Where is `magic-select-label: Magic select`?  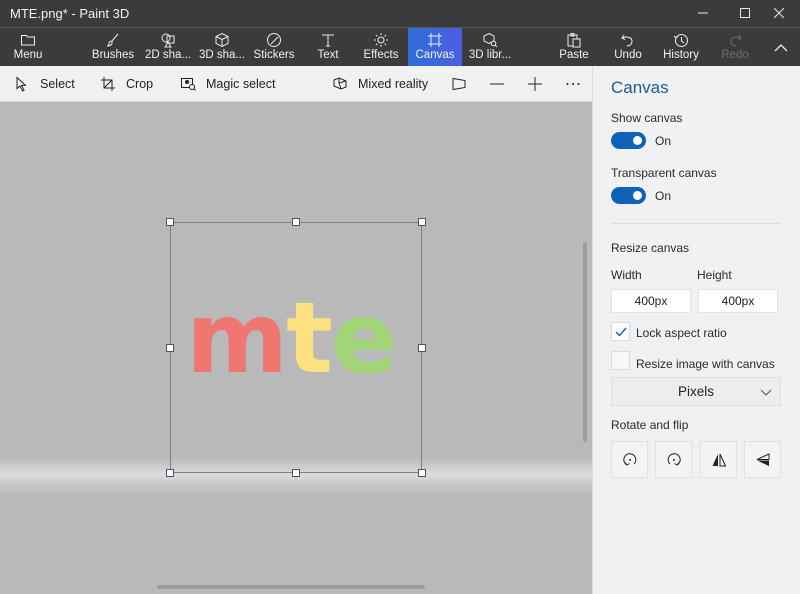 magic-select-label: Magic select is located at coordinates (241, 84).